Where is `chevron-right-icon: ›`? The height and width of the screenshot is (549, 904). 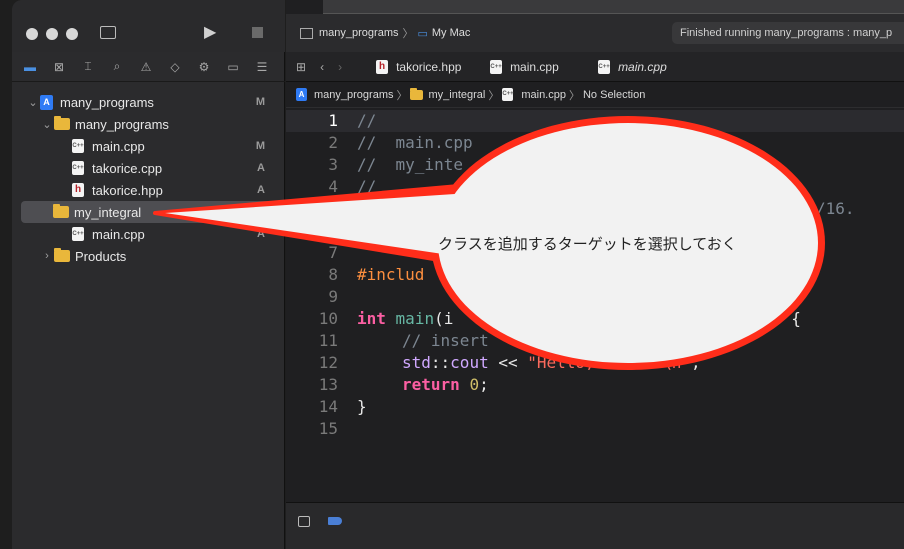 chevron-right-icon: › is located at coordinates (47, 256).